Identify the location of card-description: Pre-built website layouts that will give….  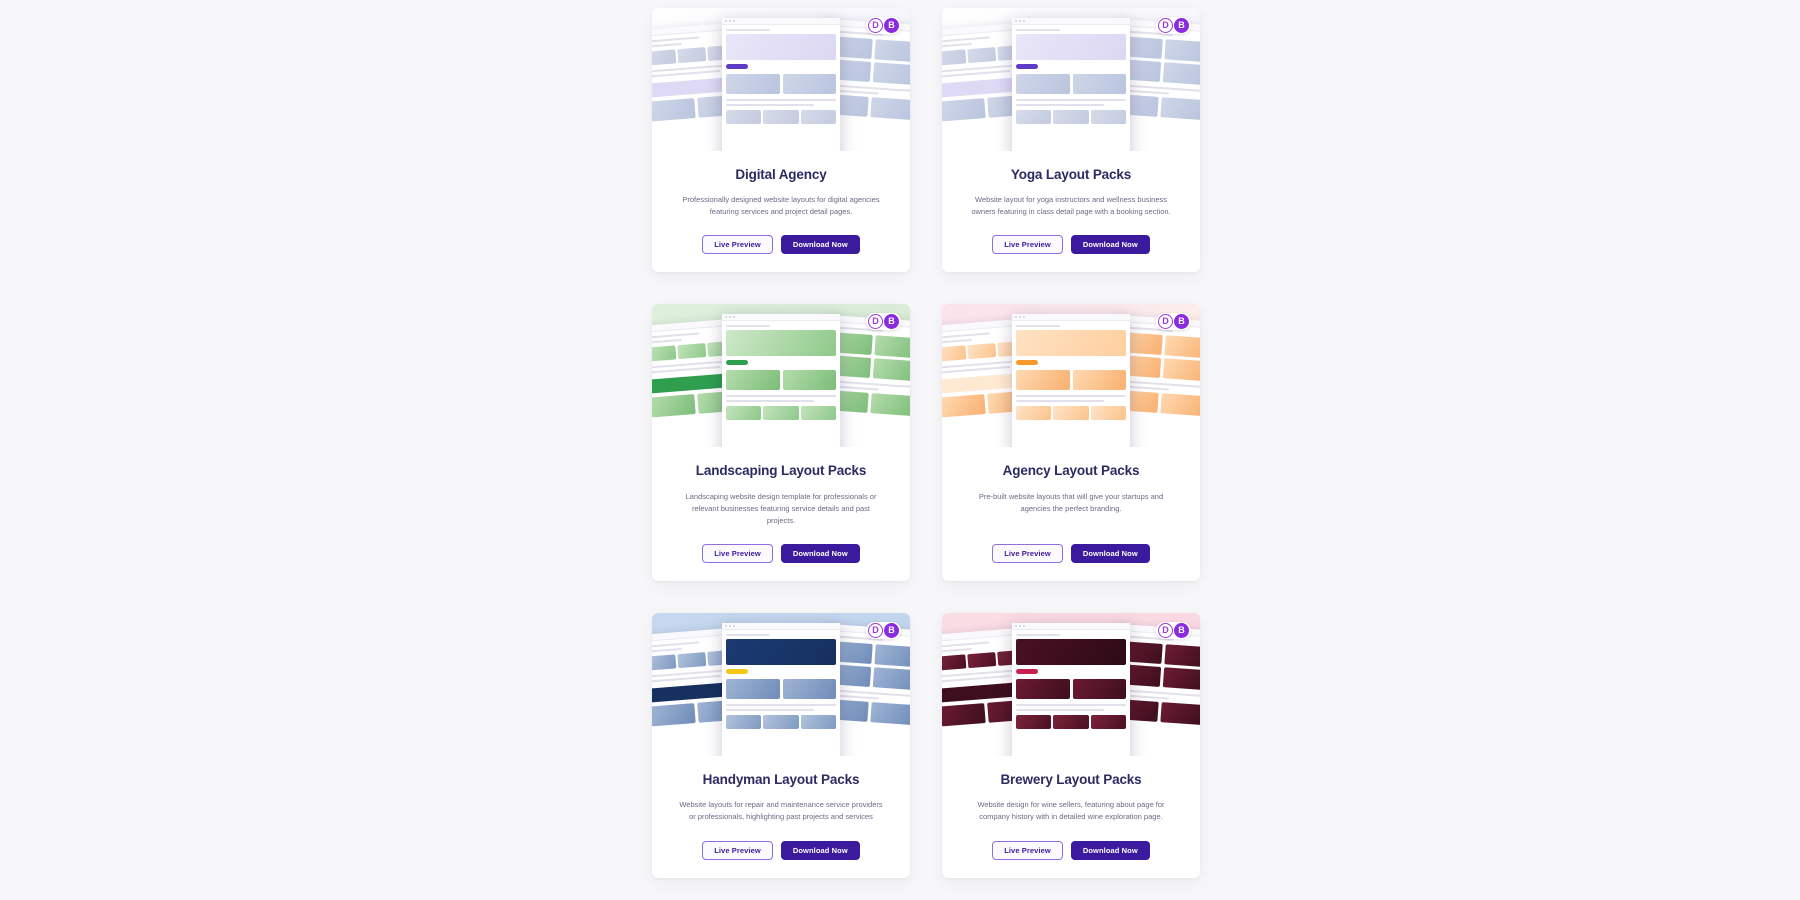
(1071, 502).